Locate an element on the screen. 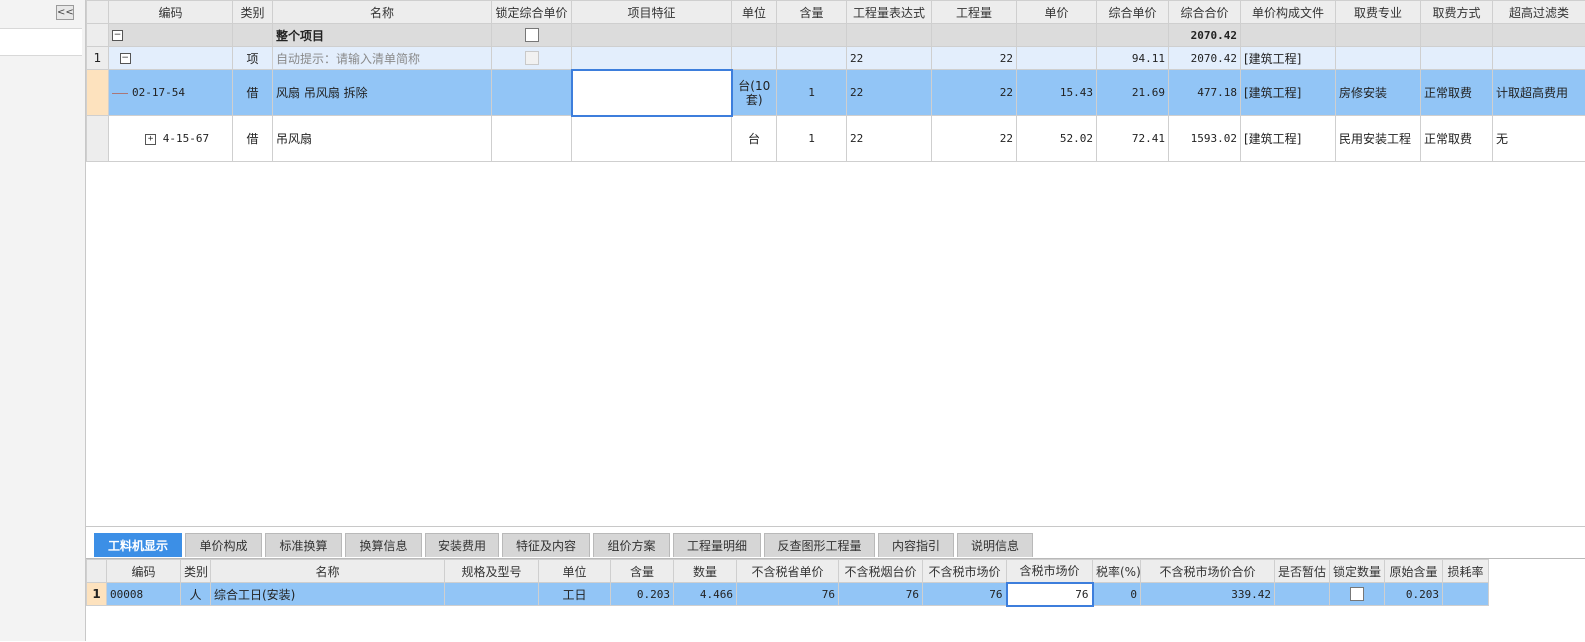 The width and height of the screenshot is (1585, 642). col-header-provisional: 是否暂估 is located at coordinates (1302, 571).